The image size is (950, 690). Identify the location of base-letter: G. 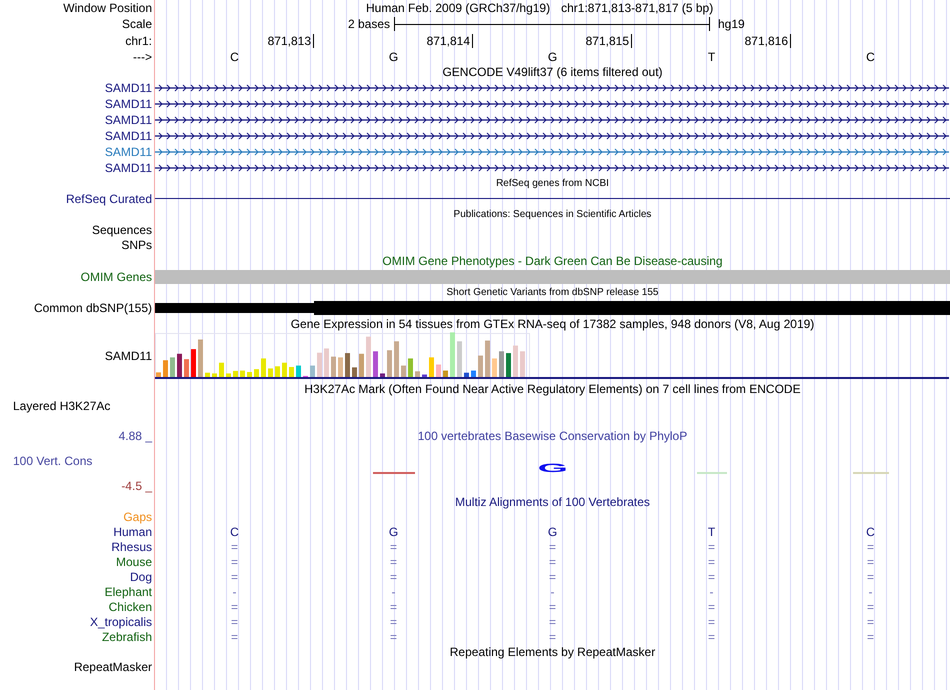
(393, 57).